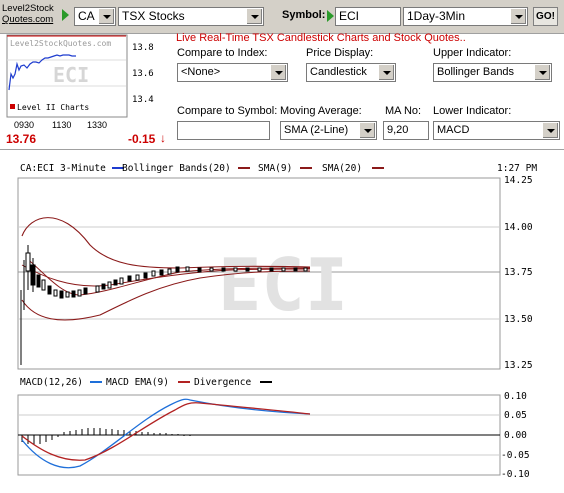  I want to click on compare-symbol-input, so click(223, 130).